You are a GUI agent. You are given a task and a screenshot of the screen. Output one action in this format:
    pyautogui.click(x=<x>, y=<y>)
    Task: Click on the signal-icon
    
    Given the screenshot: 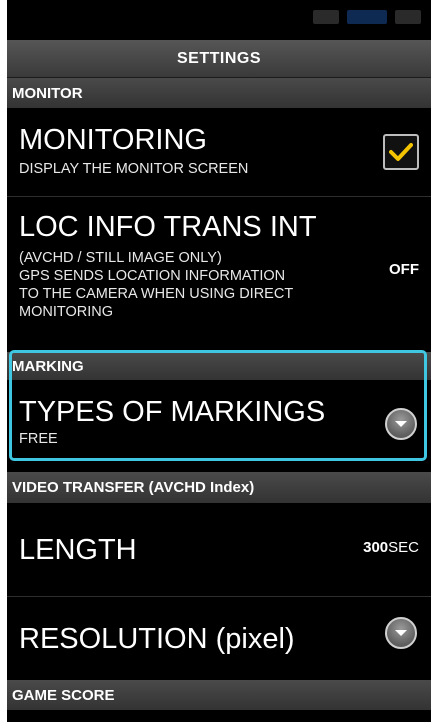 What is the action you would take?
    pyautogui.click(x=326, y=17)
    